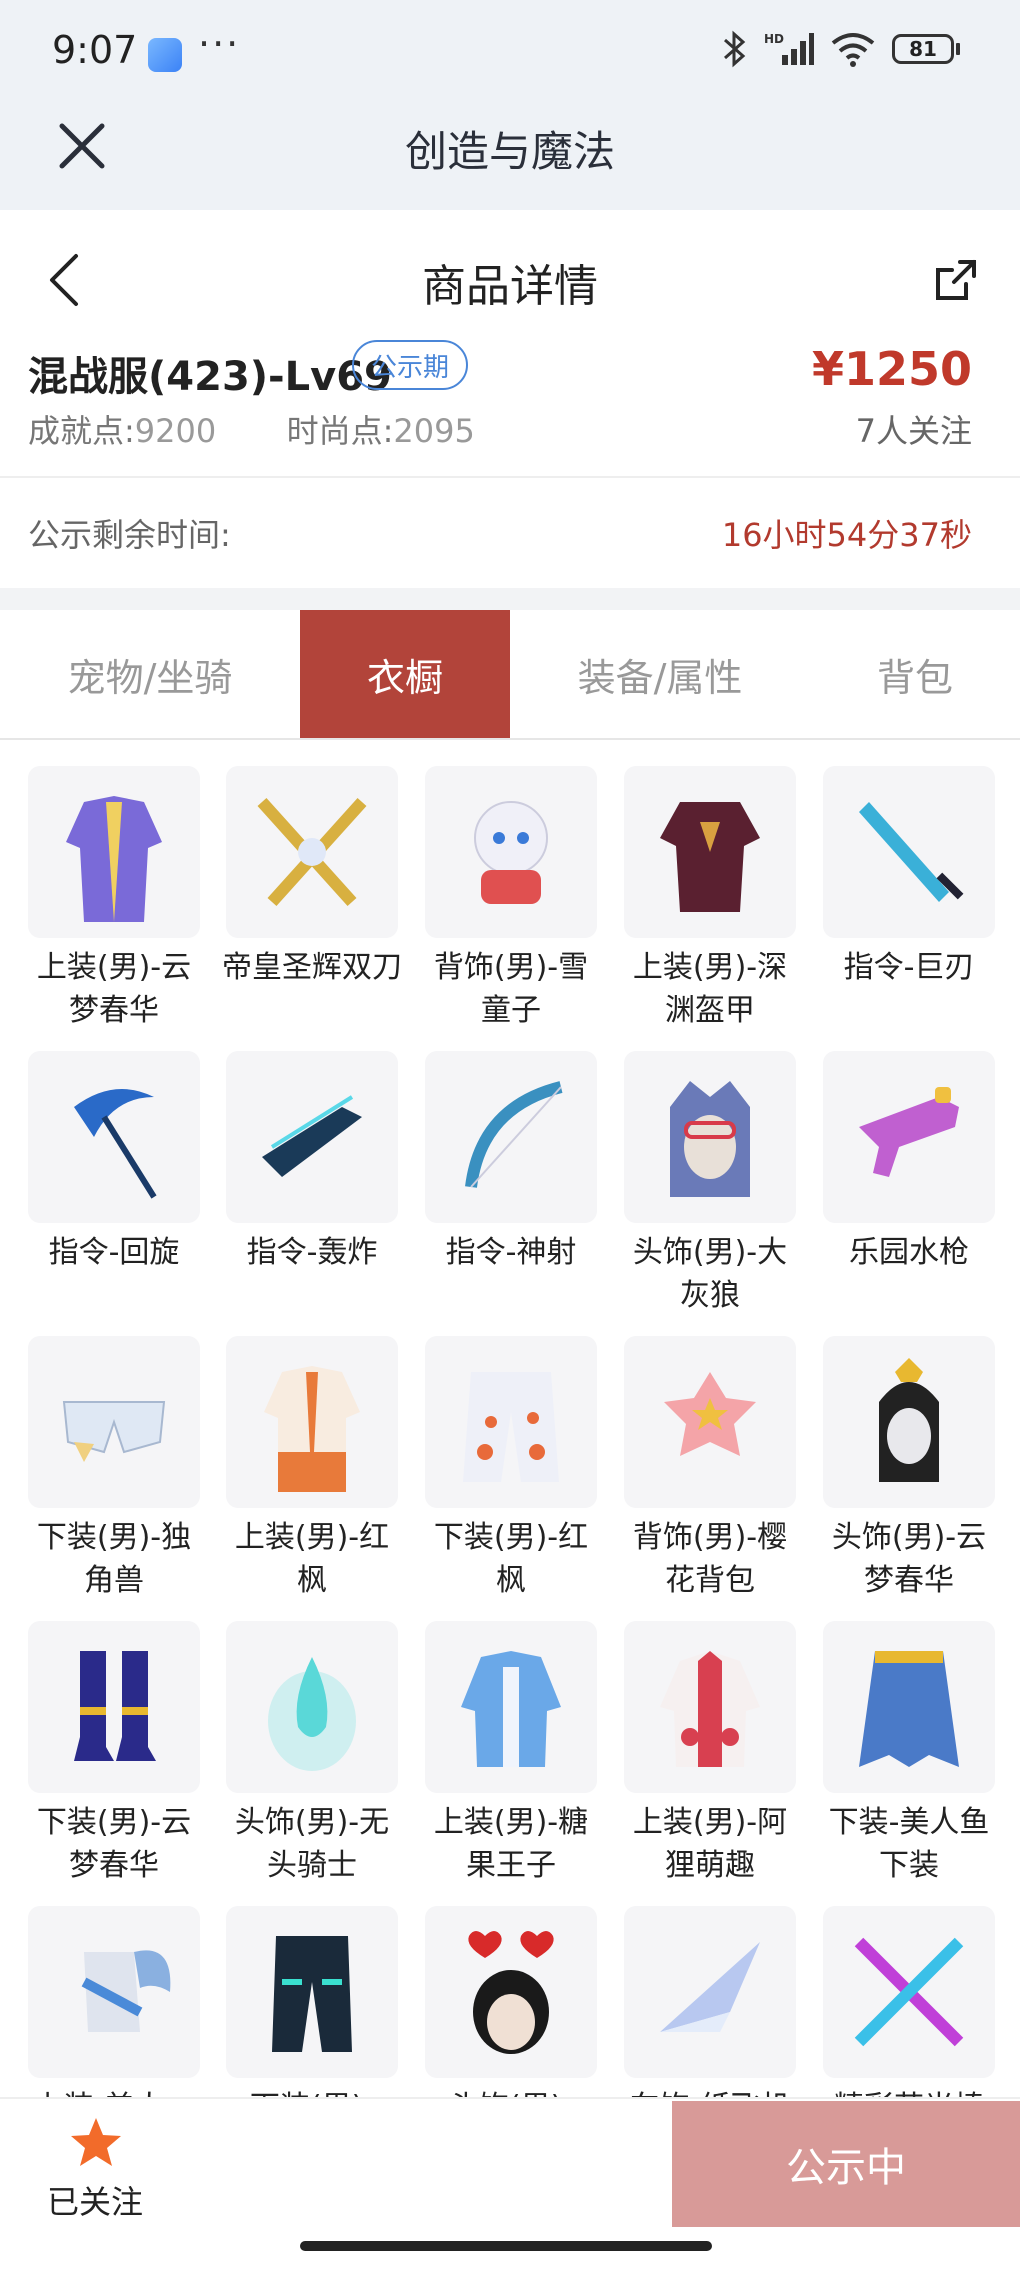 The height and width of the screenshot is (2269, 1020). I want to click on wardrobe-item: 头饰(男)-大灰狼, so click(711, 1184).